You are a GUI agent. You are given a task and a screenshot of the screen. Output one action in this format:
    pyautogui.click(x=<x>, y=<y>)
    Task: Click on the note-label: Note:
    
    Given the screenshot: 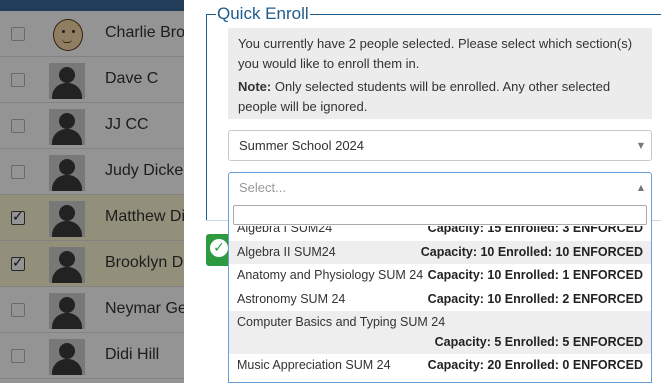 What is the action you would take?
    pyautogui.click(x=255, y=86)
    